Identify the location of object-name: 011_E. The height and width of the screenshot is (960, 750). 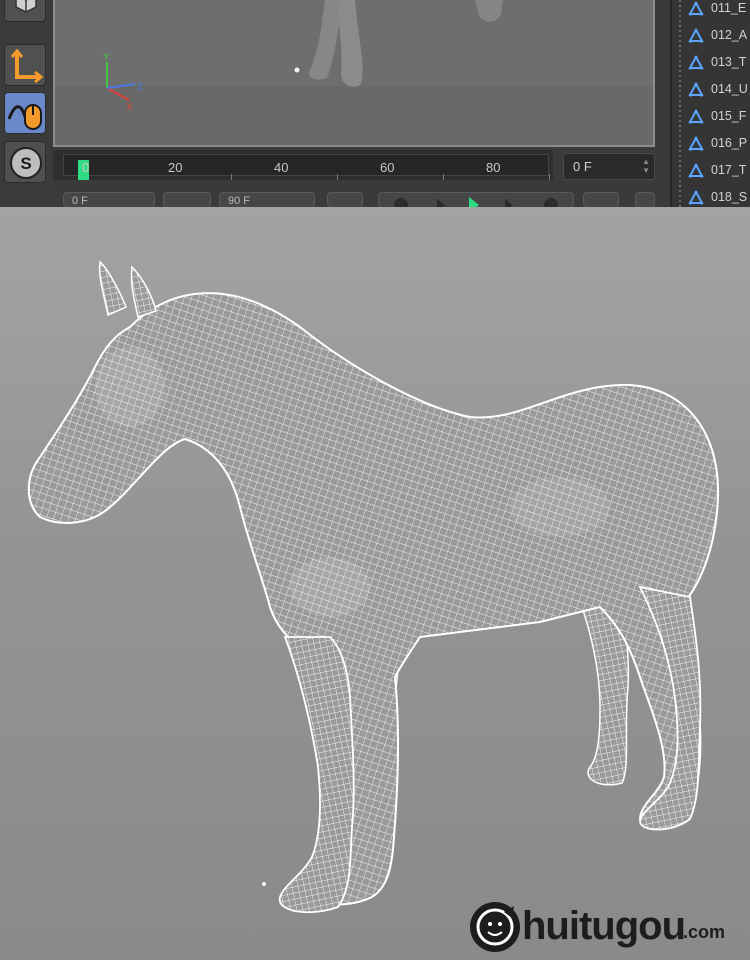
(729, 8).